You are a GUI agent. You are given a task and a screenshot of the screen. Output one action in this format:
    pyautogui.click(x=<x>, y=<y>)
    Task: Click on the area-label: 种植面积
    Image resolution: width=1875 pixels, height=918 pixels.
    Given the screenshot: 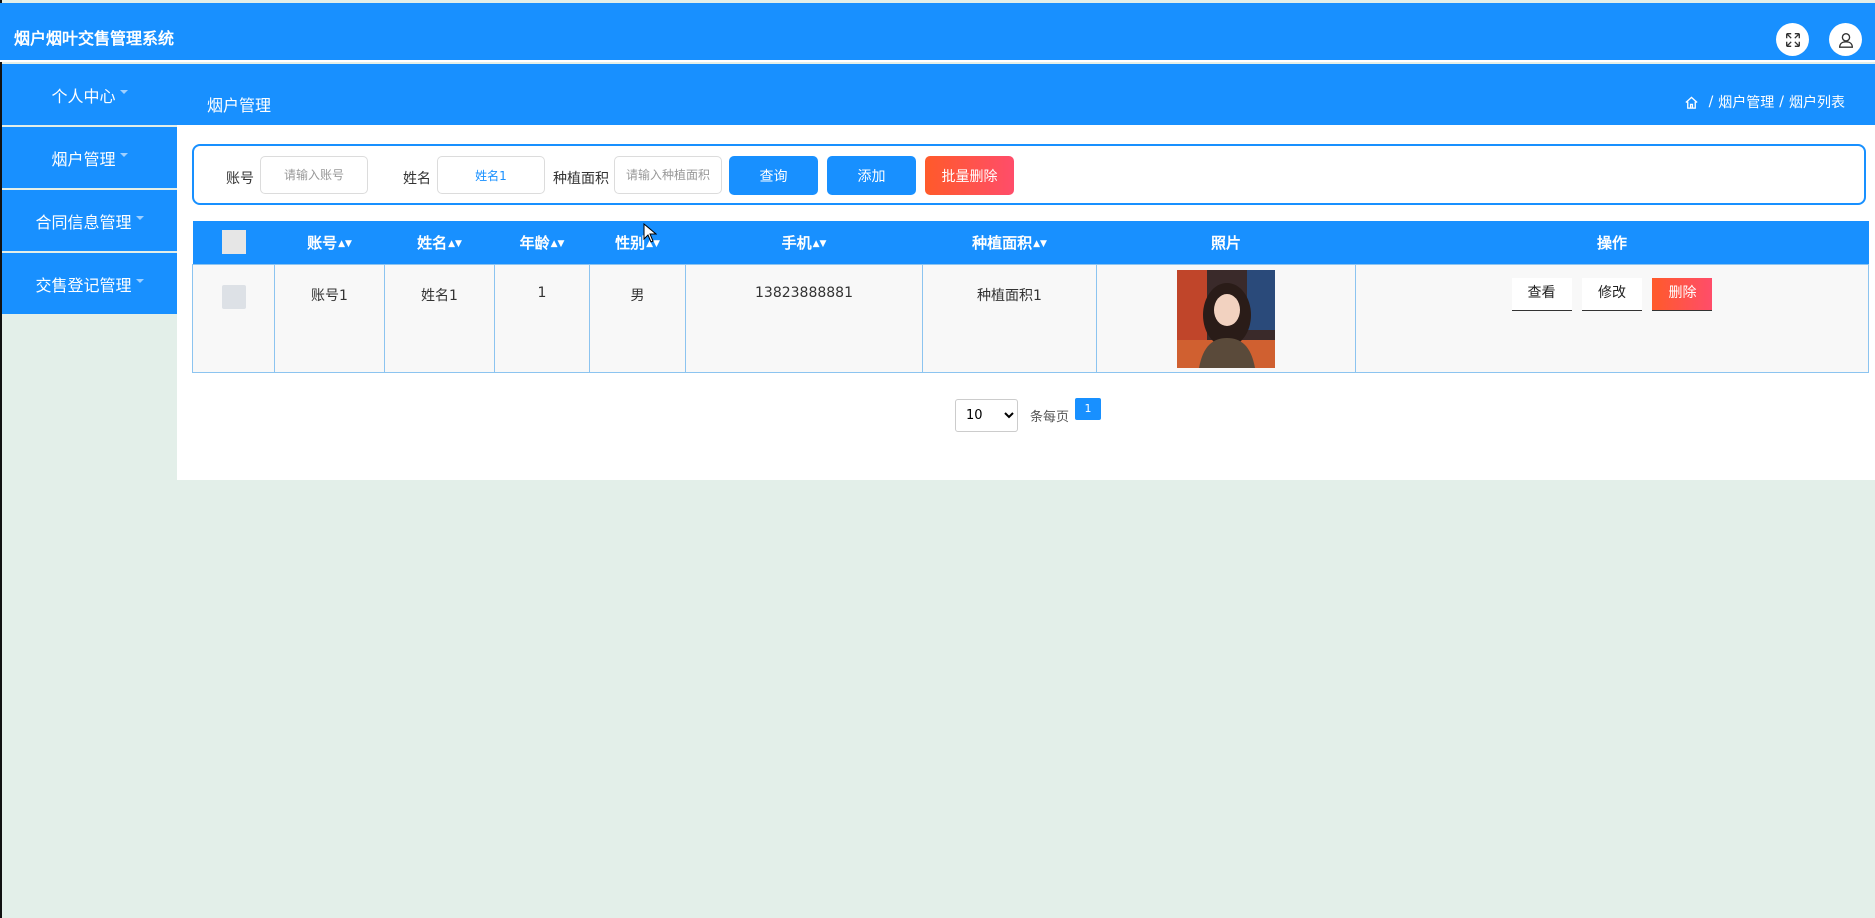 What is the action you would take?
    pyautogui.click(x=581, y=179)
    